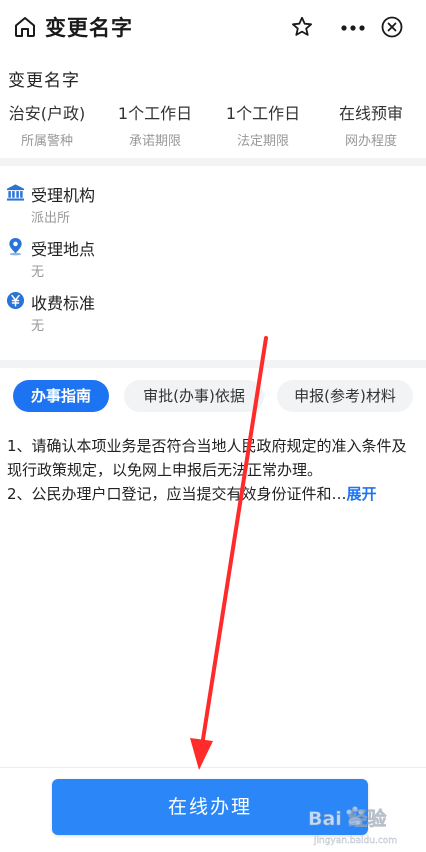  I want to click on watermark-url: jingyan.baidu.com, so click(355, 841).